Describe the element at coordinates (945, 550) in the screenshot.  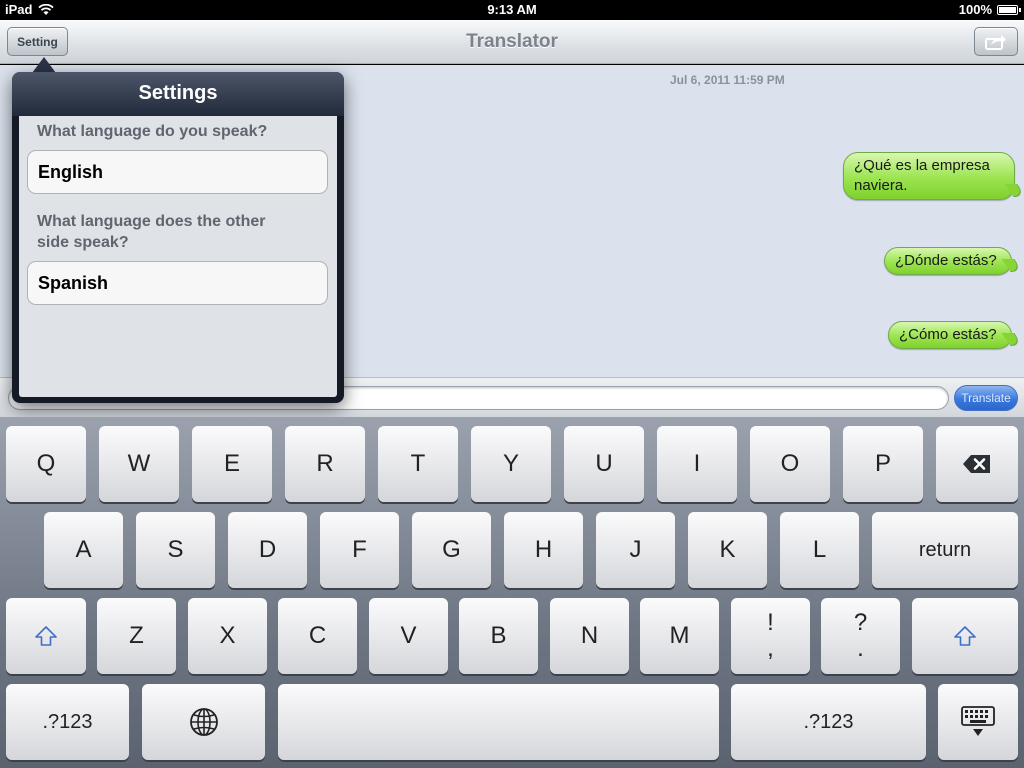
I see `return-key: return` at that location.